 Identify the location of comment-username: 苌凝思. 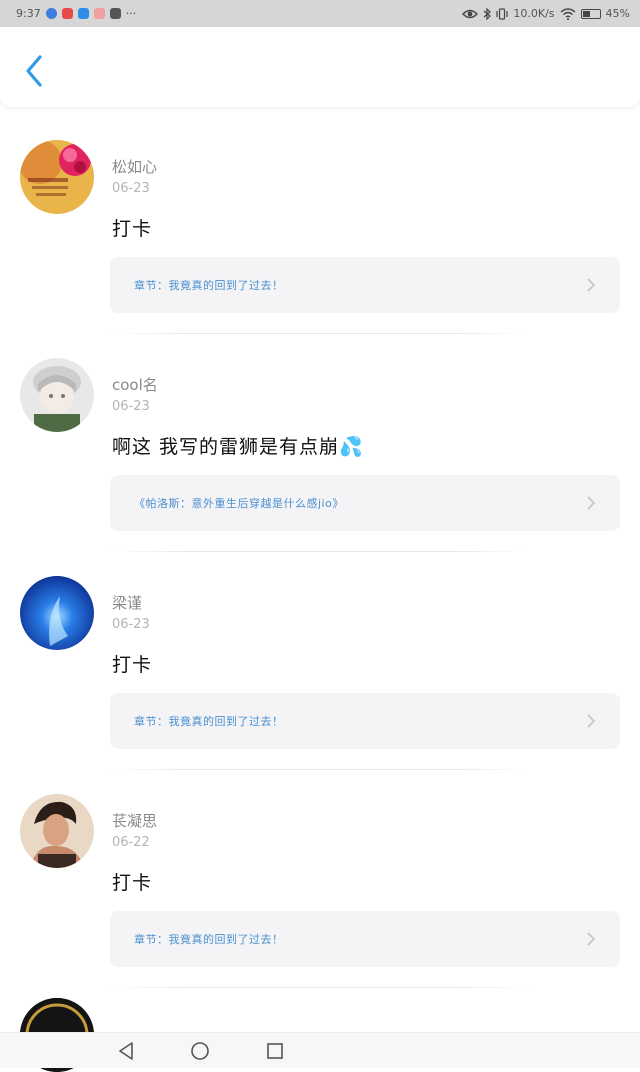
(134, 820).